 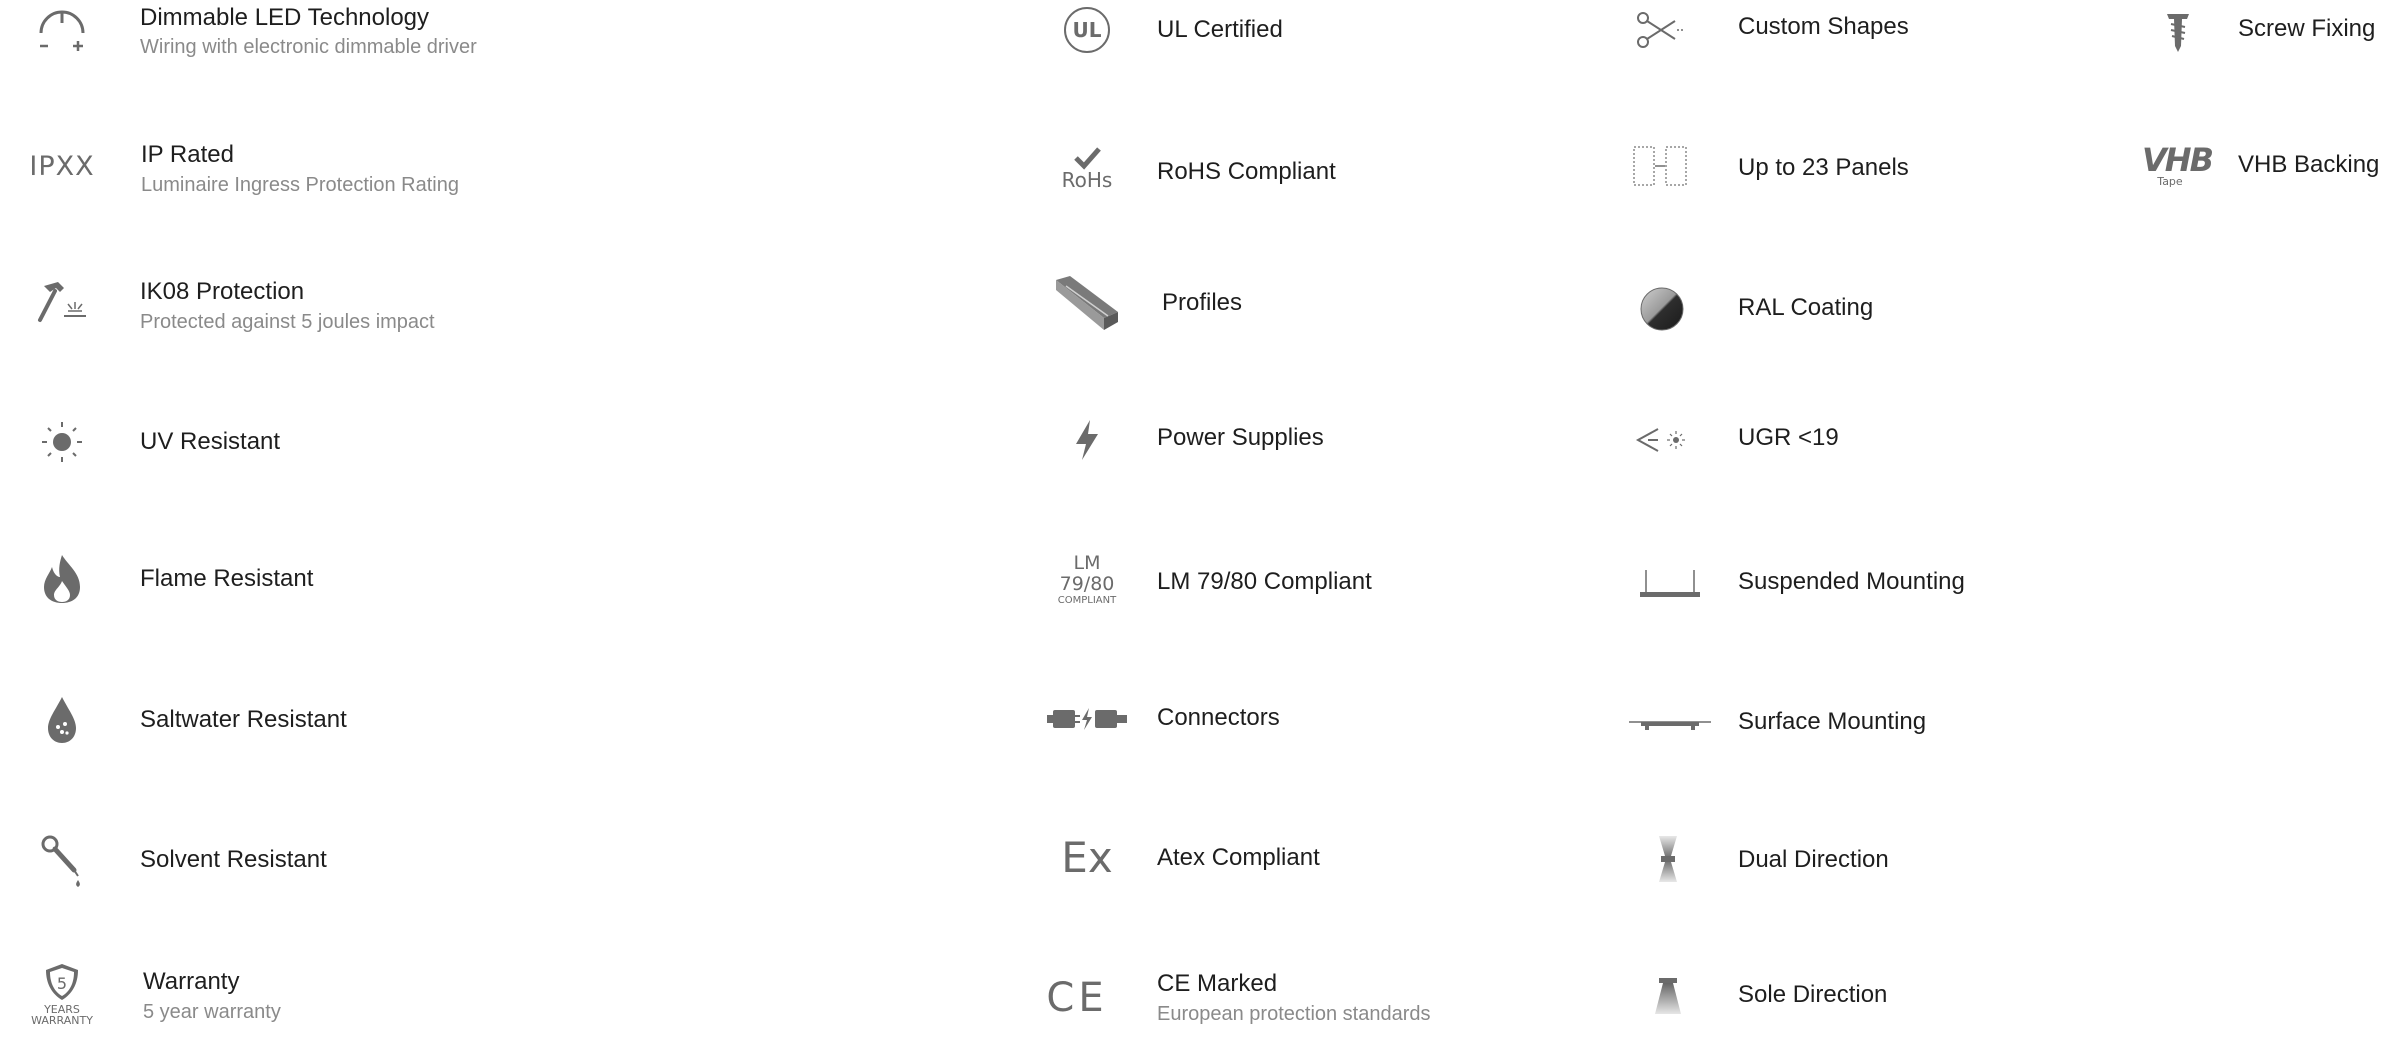 I want to click on feature-title: Warranty, so click(x=191, y=981).